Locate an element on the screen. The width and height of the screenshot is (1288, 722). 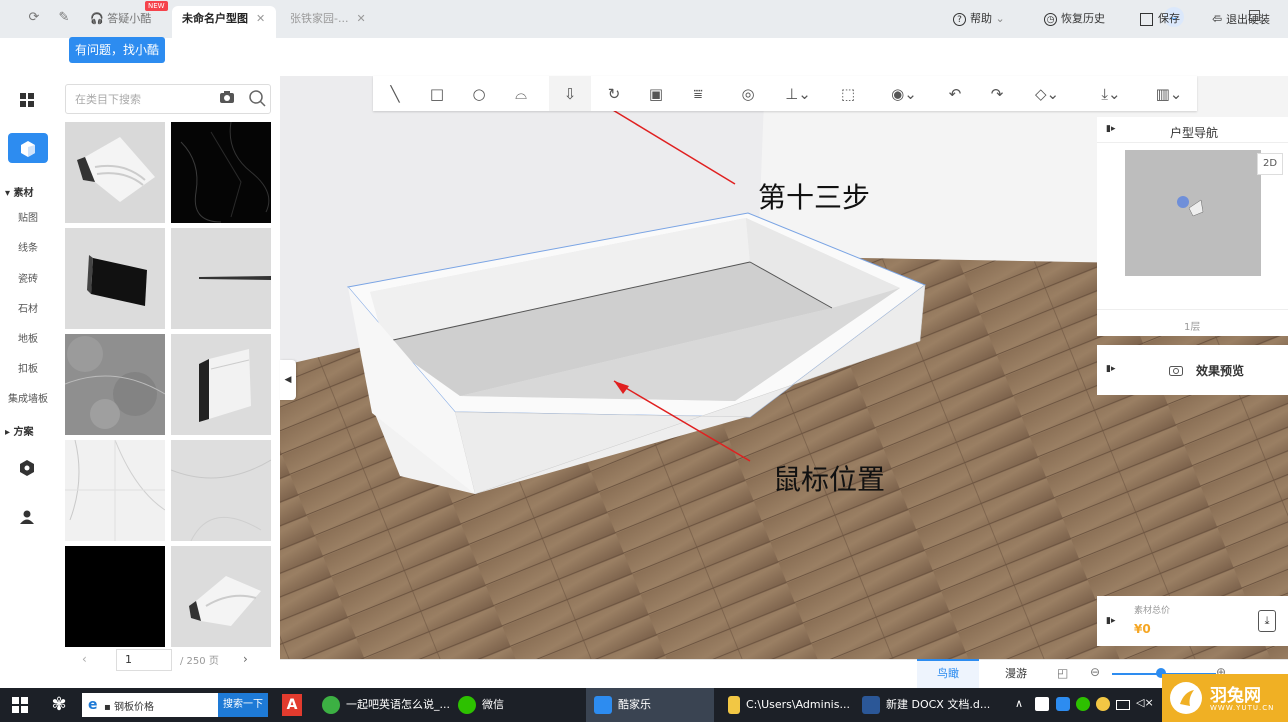
speaker-icon: ◁× is located at coordinates (1145, 702).